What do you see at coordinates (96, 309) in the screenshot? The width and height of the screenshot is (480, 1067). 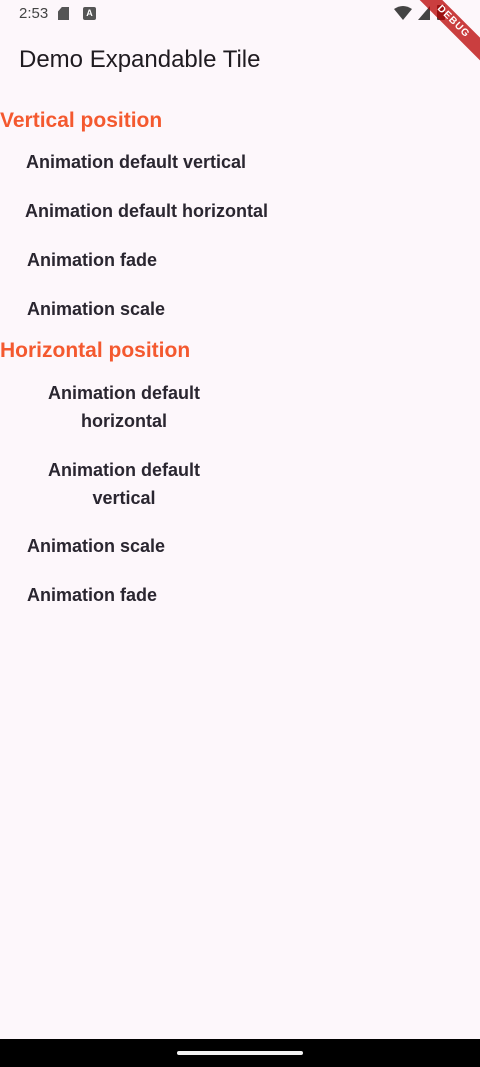 I see `tile-vertical-scale: Animation scale` at bounding box center [96, 309].